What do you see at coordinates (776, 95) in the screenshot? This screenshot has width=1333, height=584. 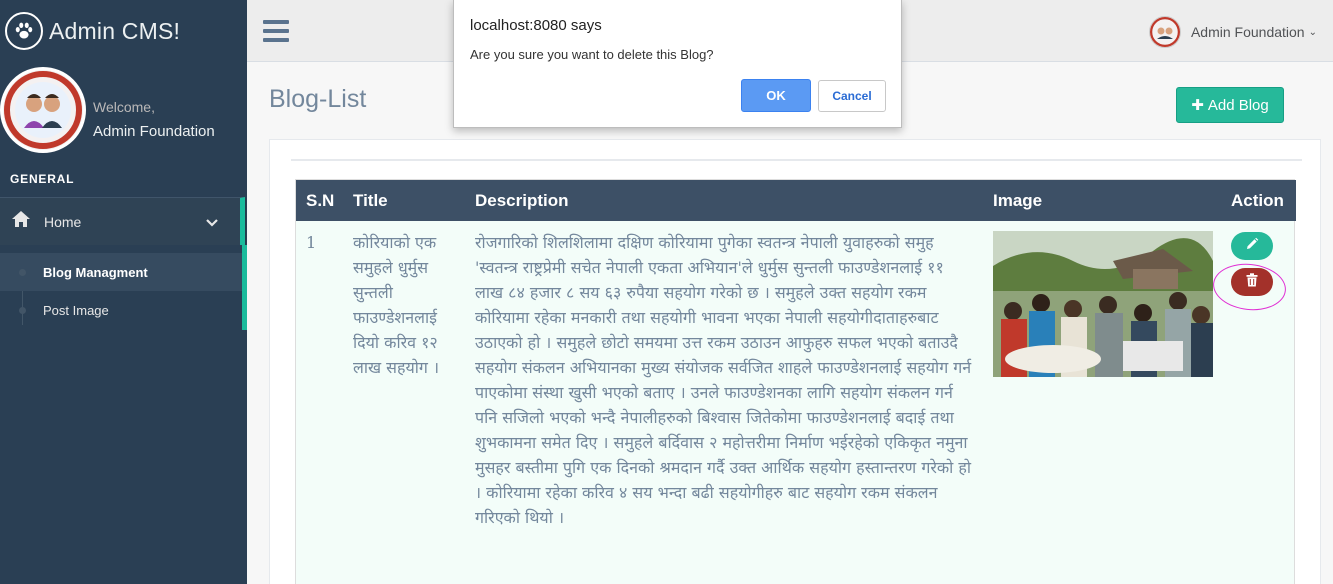 I see `ok-button: OK` at bounding box center [776, 95].